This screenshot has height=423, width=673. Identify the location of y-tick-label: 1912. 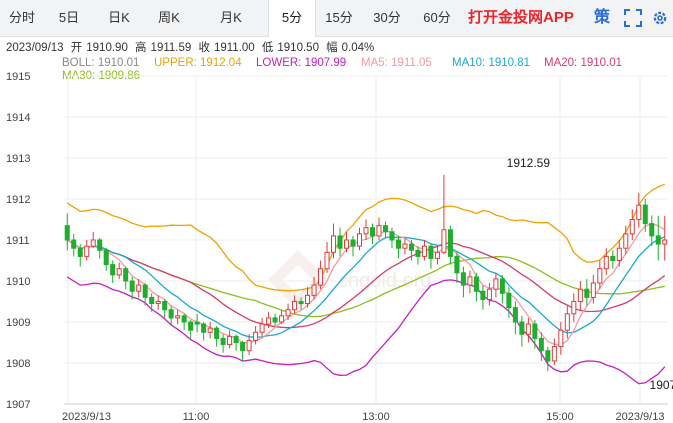
(18, 200).